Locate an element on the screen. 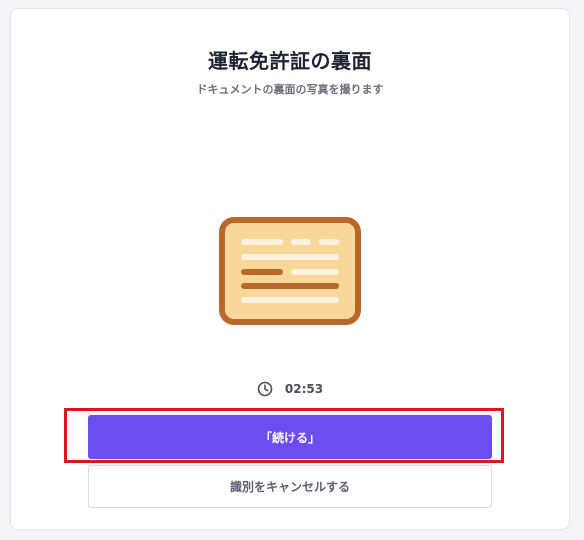 This screenshot has width=584, height=540. timer-value: 02:53 is located at coordinates (304, 389).